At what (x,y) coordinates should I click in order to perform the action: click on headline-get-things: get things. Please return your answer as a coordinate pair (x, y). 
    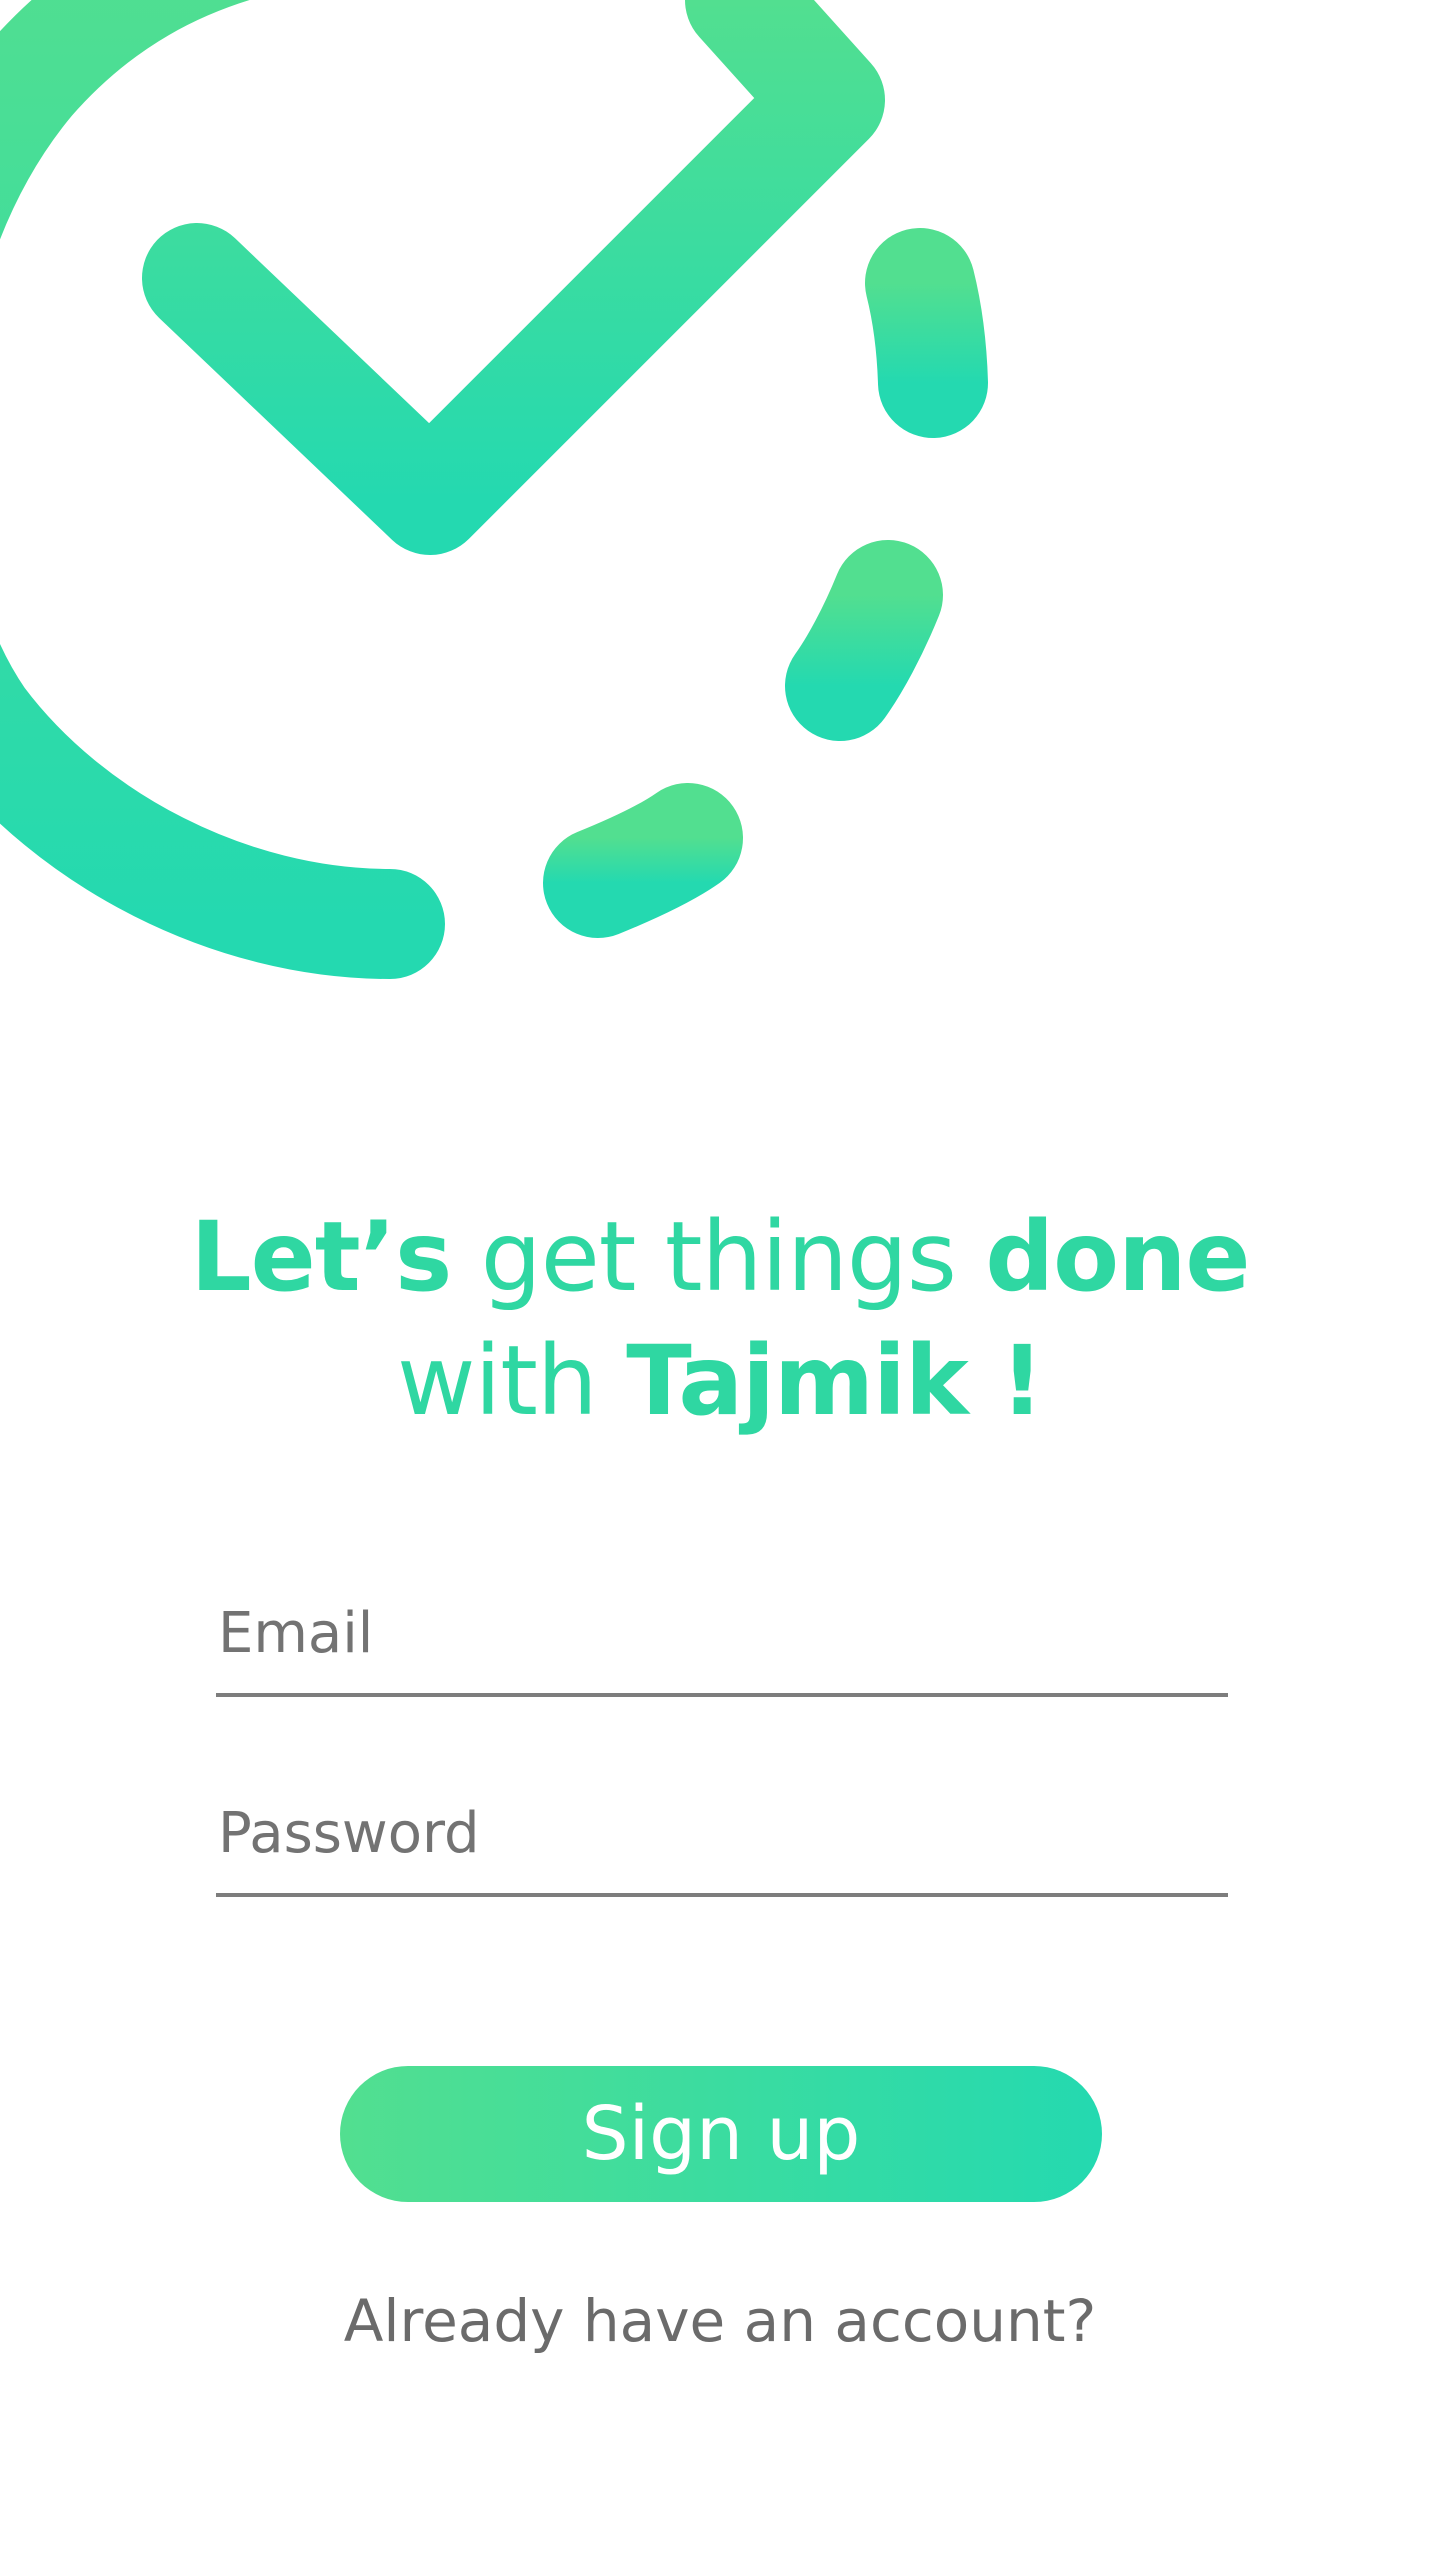
    Looking at the image, I should click on (718, 1257).